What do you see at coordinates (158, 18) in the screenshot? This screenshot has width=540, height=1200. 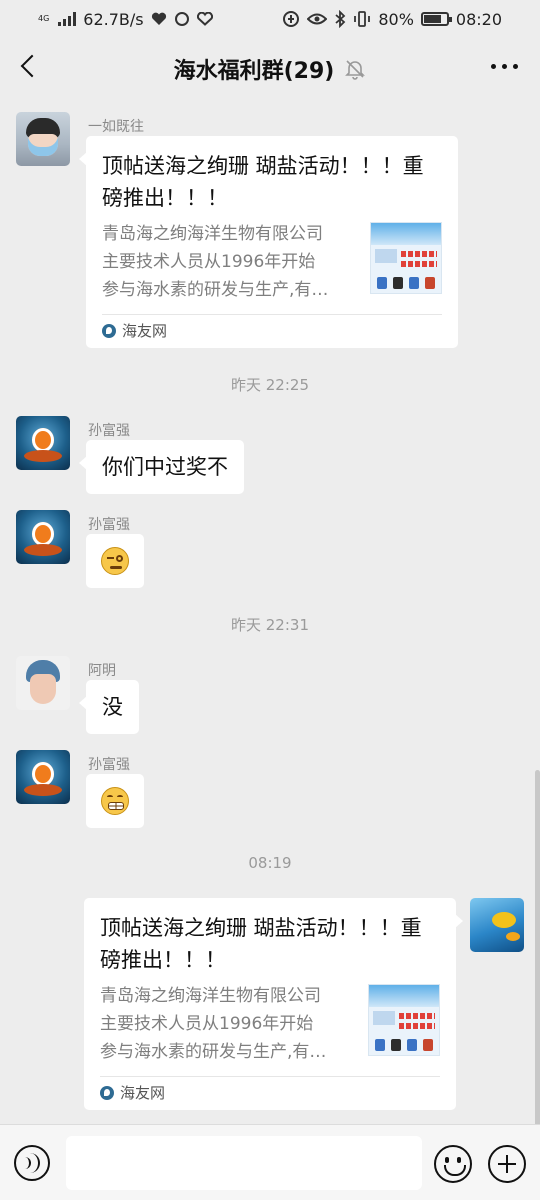 I see `heart-icon` at bounding box center [158, 18].